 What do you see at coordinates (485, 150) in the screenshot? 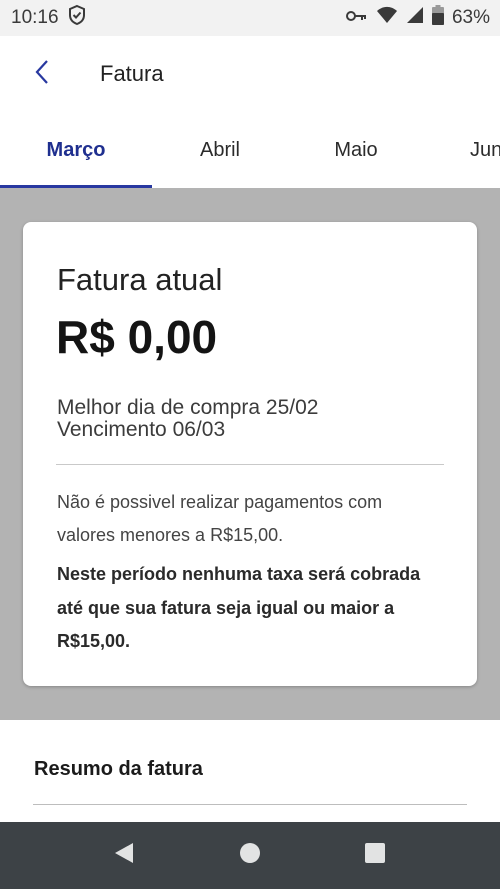
I see `tab-junho: Junho` at bounding box center [485, 150].